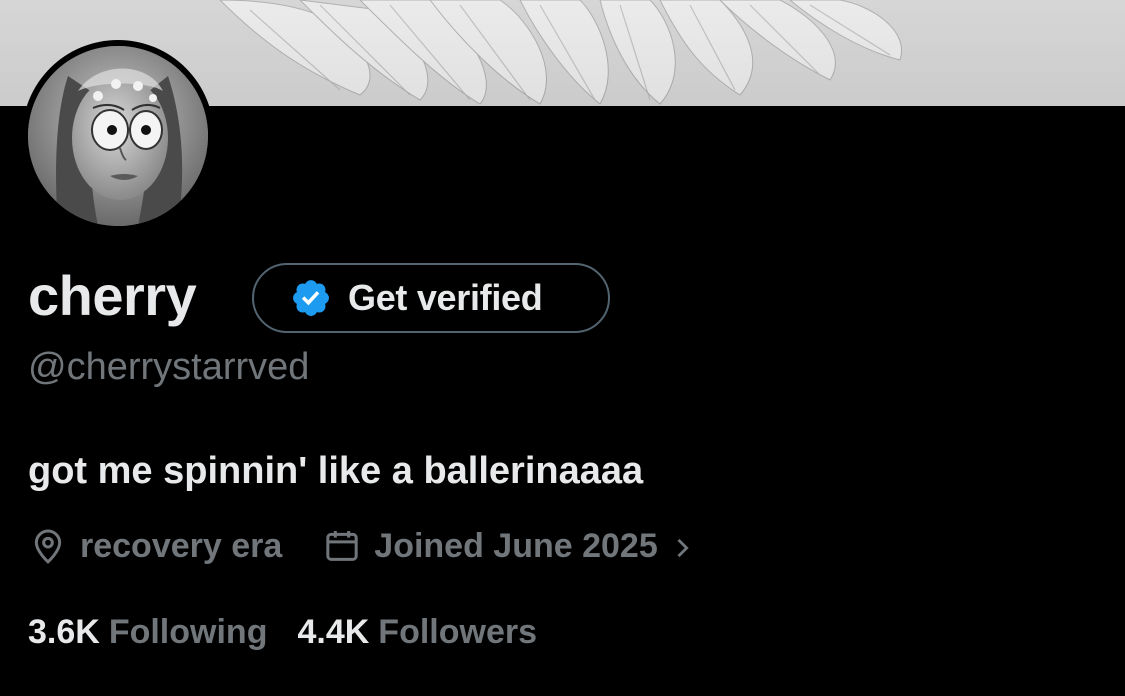  What do you see at coordinates (457, 632) in the screenshot?
I see `followers-label: Followers` at bounding box center [457, 632].